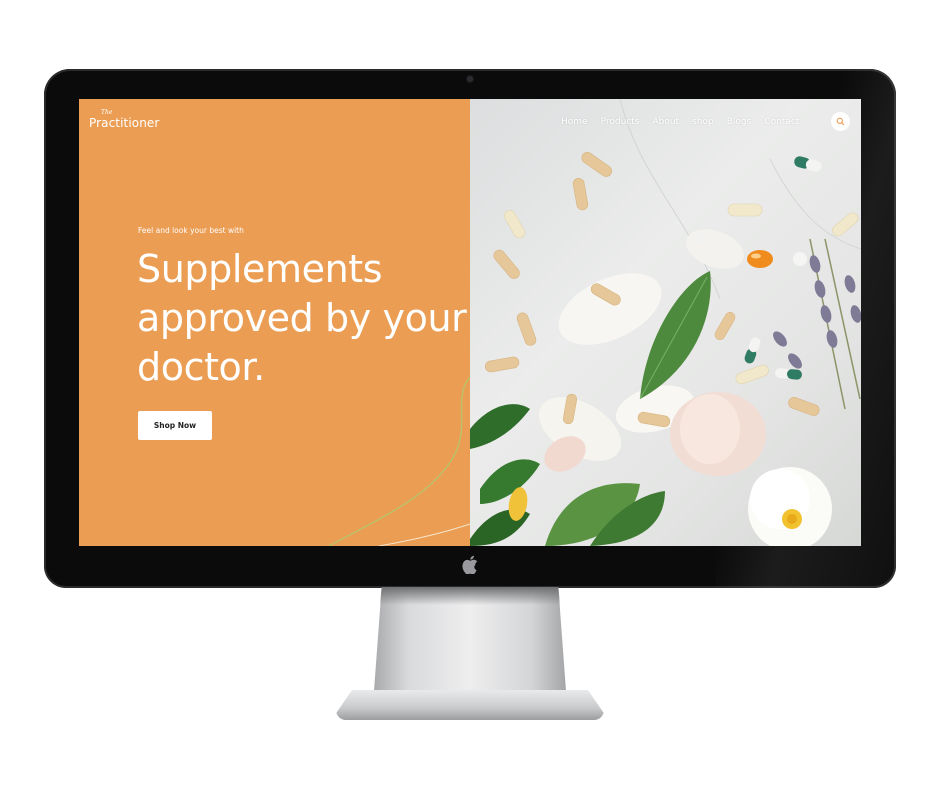 The width and height of the screenshot is (940, 788). Describe the element at coordinates (703, 122) in the screenshot. I see `nav-item-shop: shop` at that location.